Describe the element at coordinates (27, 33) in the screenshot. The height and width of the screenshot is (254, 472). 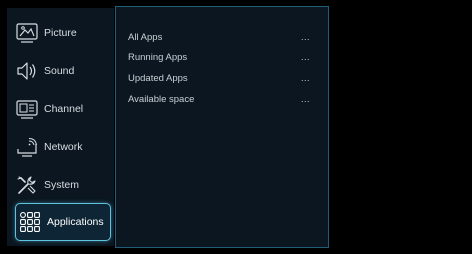
I see `picture-icon` at that location.